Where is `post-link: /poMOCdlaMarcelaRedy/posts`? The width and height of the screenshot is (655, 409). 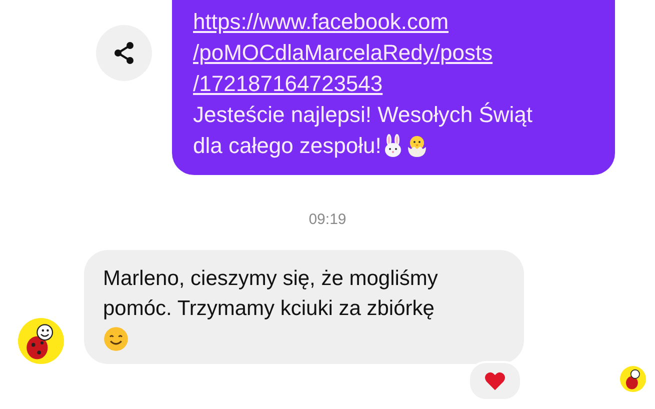 post-link: /poMOCdlaMarcelaRedy/posts is located at coordinates (394, 52).